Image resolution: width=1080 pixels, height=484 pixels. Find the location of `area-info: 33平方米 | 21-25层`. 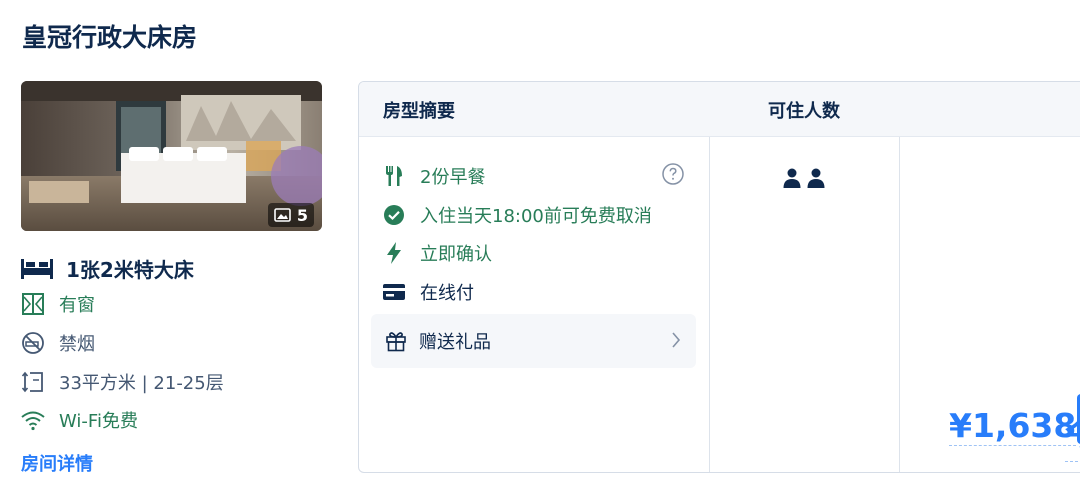

area-info: 33平方米 | 21-25层 is located at coordinates (122, 382).